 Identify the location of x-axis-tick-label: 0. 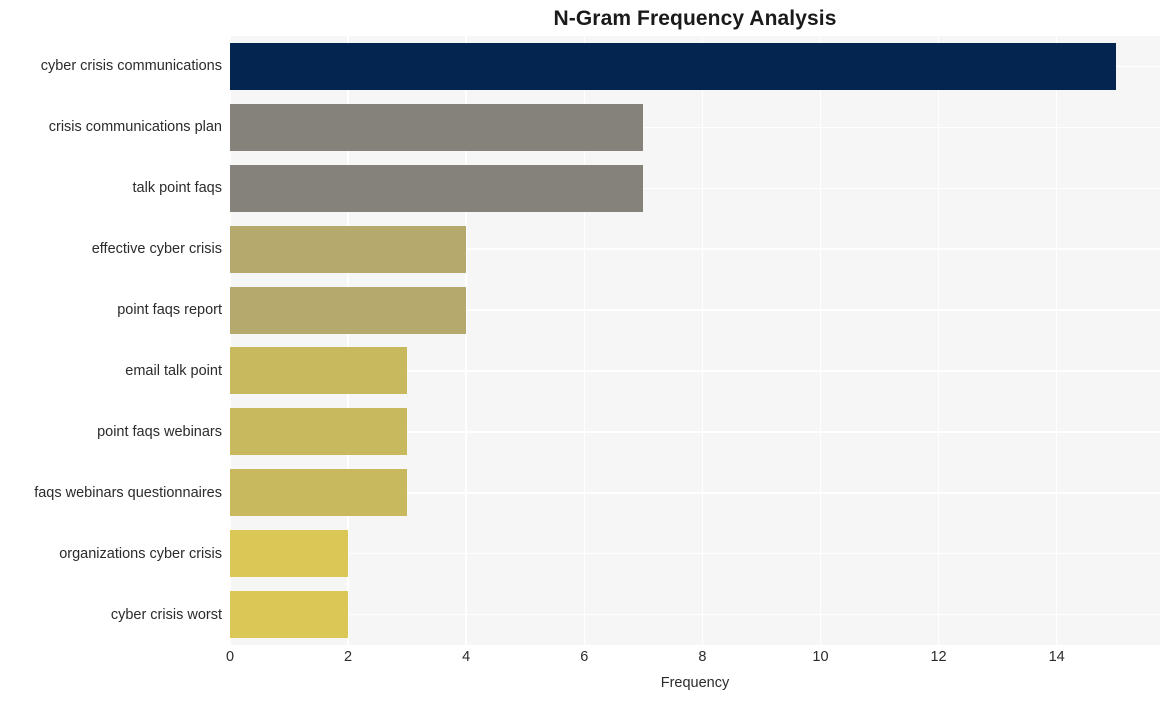
(230, 657).